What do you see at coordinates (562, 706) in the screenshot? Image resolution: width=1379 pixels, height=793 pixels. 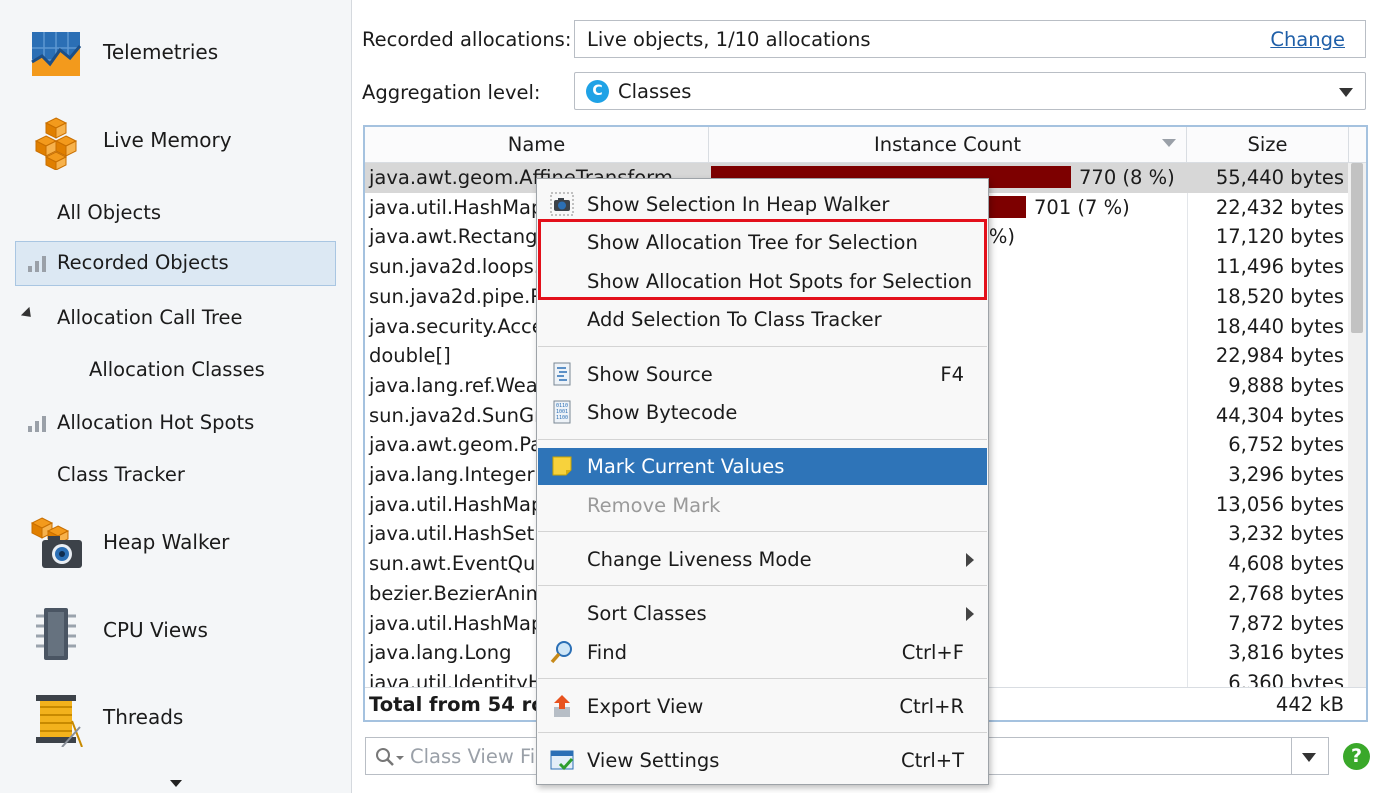 I see `export-icon` at bounding box center [562, 706].